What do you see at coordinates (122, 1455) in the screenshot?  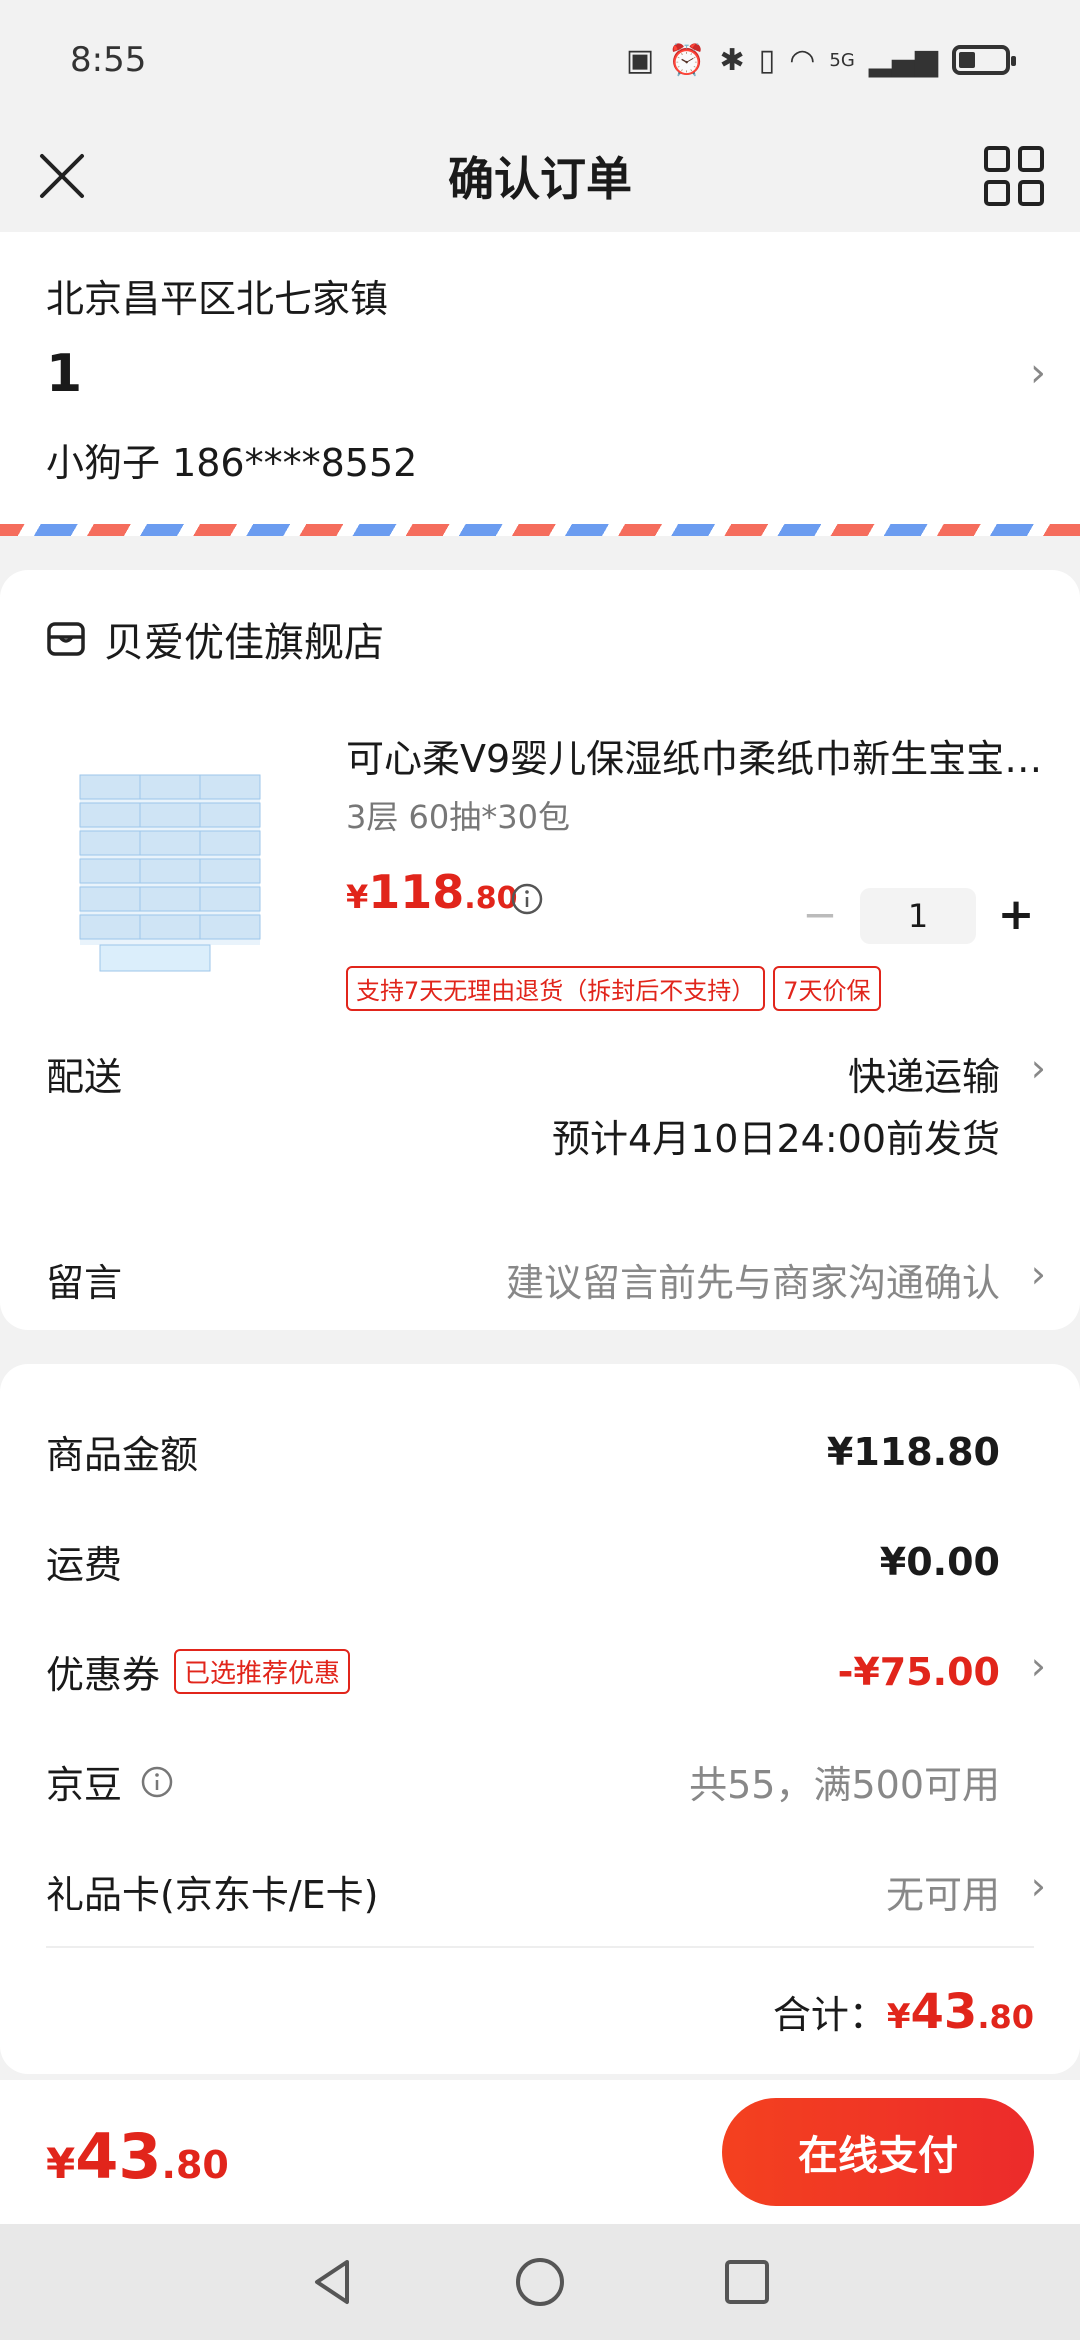 I see `goods-amount-label: 商品金额` at bounding box center [122, 1455].